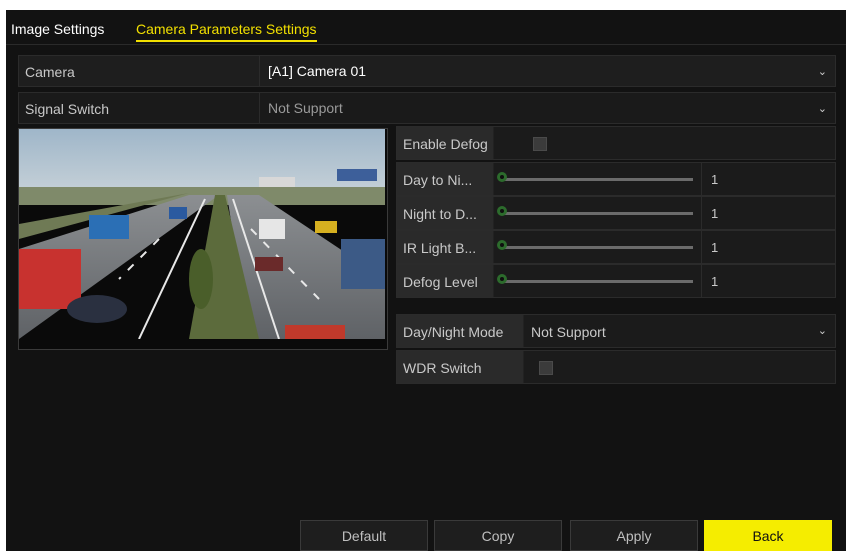 This screenshot has height=551, width=846. I want to click on enable-defog-label-cell: Enable Defog, so click(445, 143).